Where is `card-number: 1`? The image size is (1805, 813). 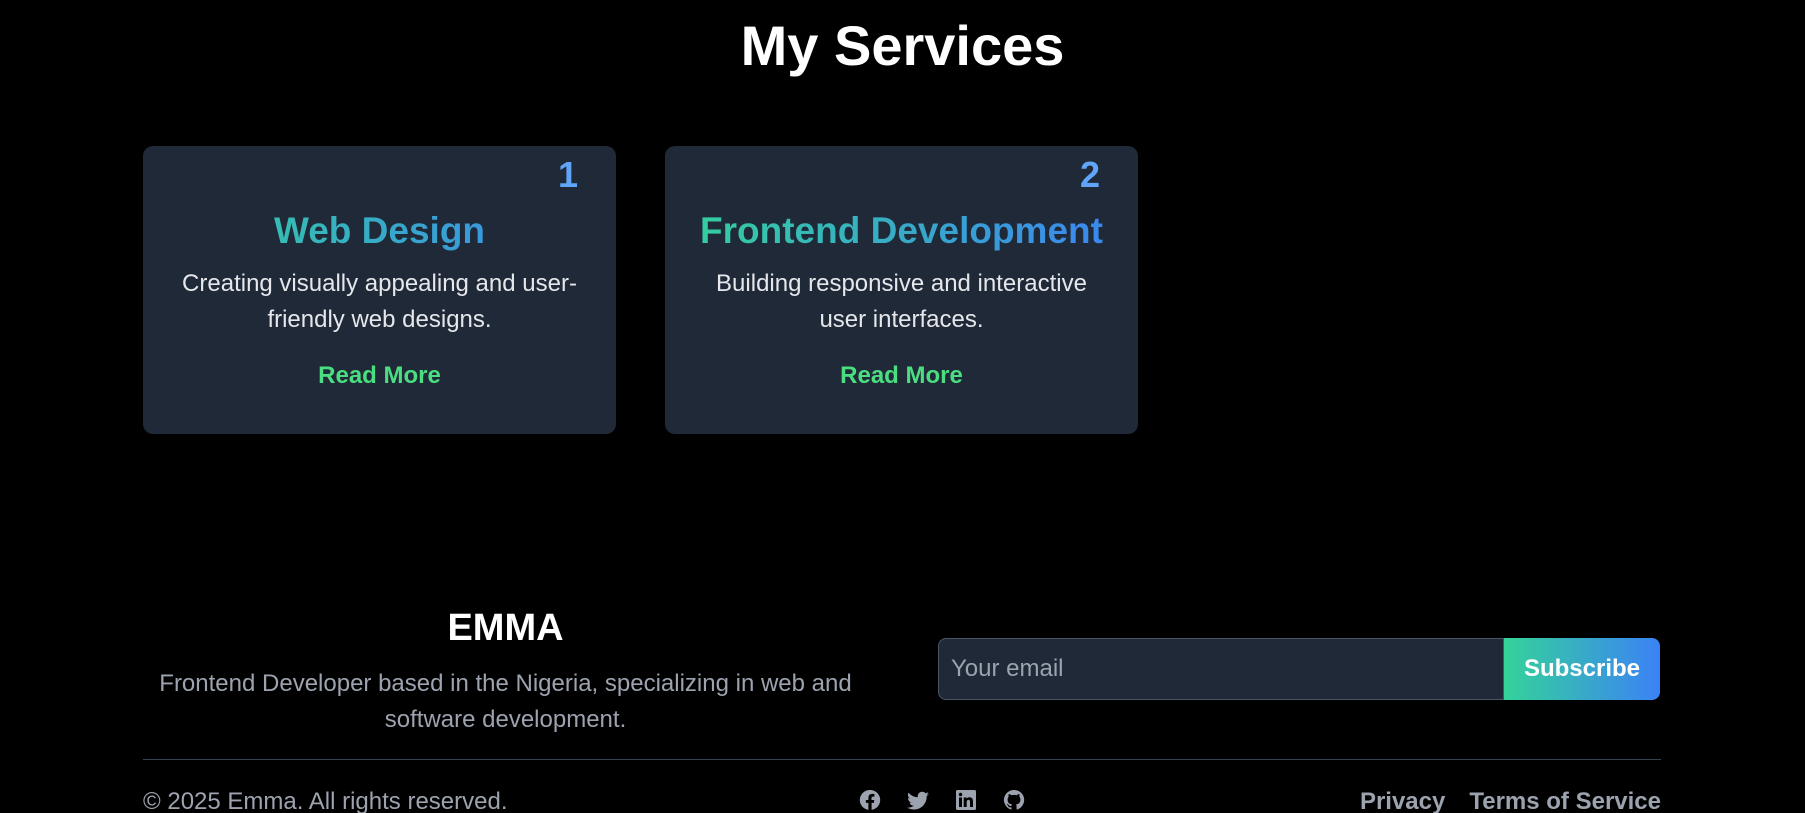
card-number: 1 is located at coordinates (567, 174).